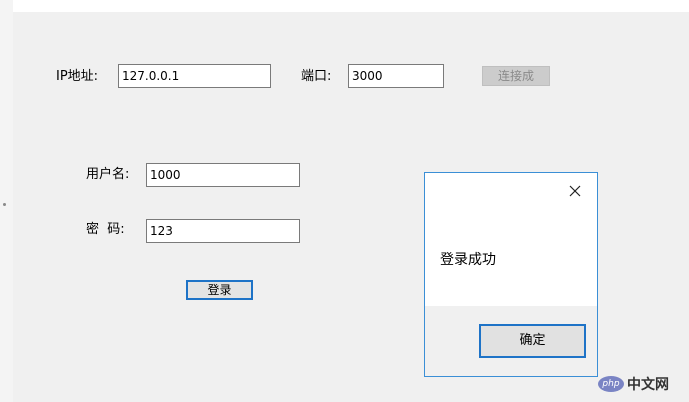 The width and height of the screenshot is (689, 402). I want to click on password-input, so click(223, 231).